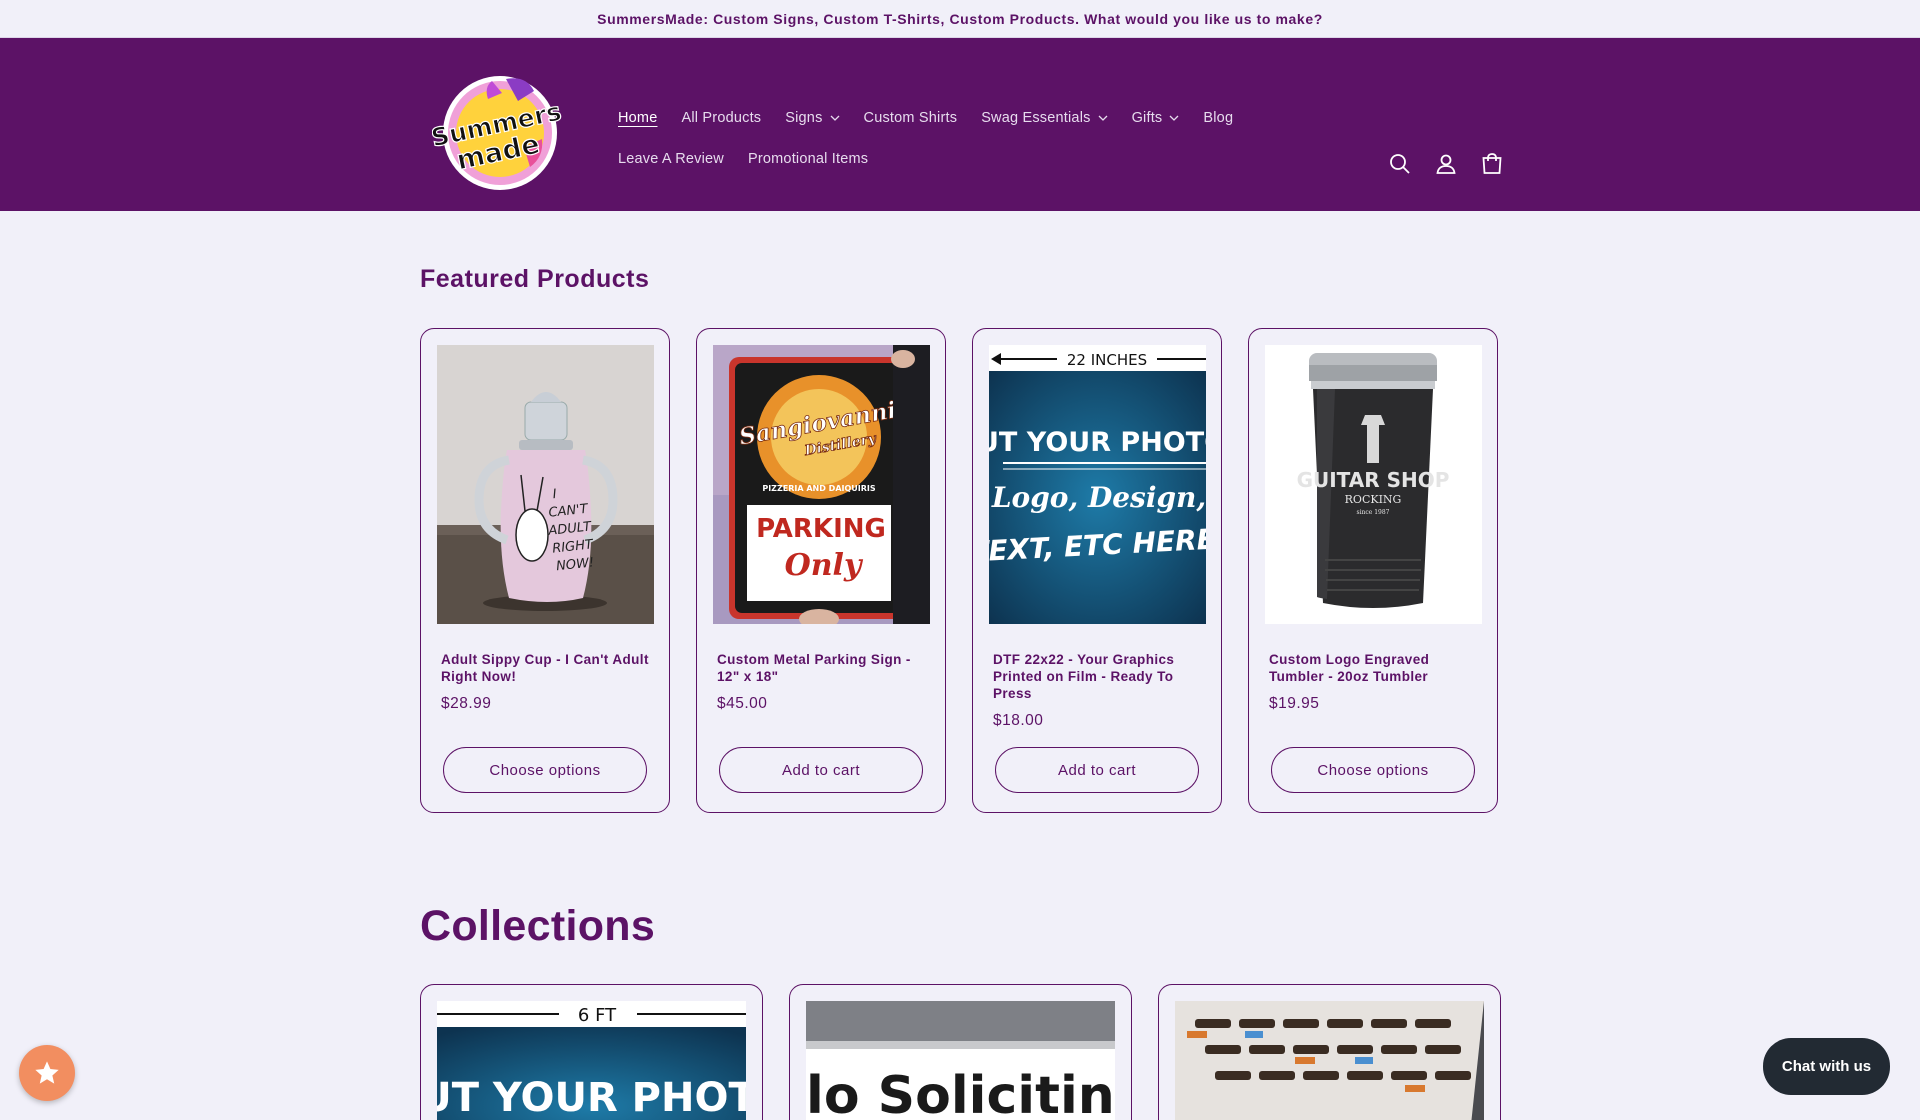 The height and width of the screenshot is (1120, 1920). What do you see at coordinates (1329, 1060) in the screenshot?
I see `collection-image` at bounding box center [1329, 1060].